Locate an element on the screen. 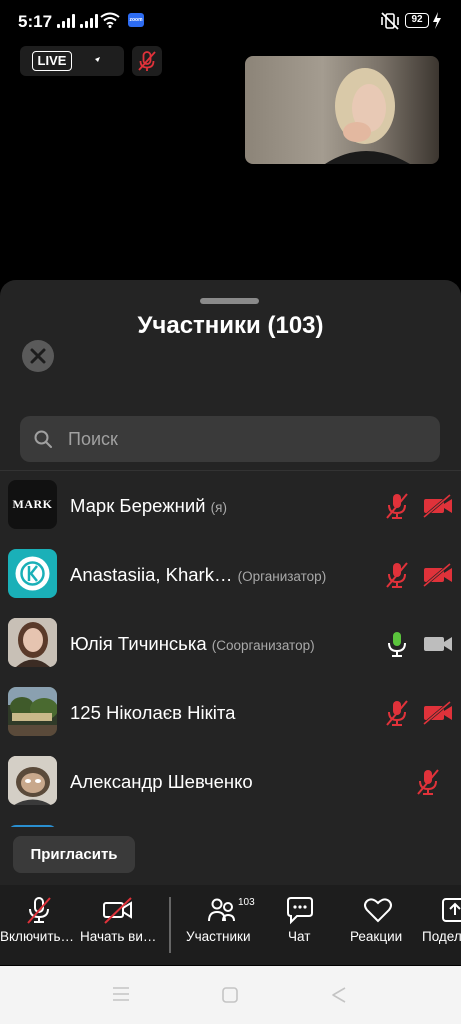 This screenshot has height=1024, width=461. camera-on-icon is located at coordinates (438, 644).